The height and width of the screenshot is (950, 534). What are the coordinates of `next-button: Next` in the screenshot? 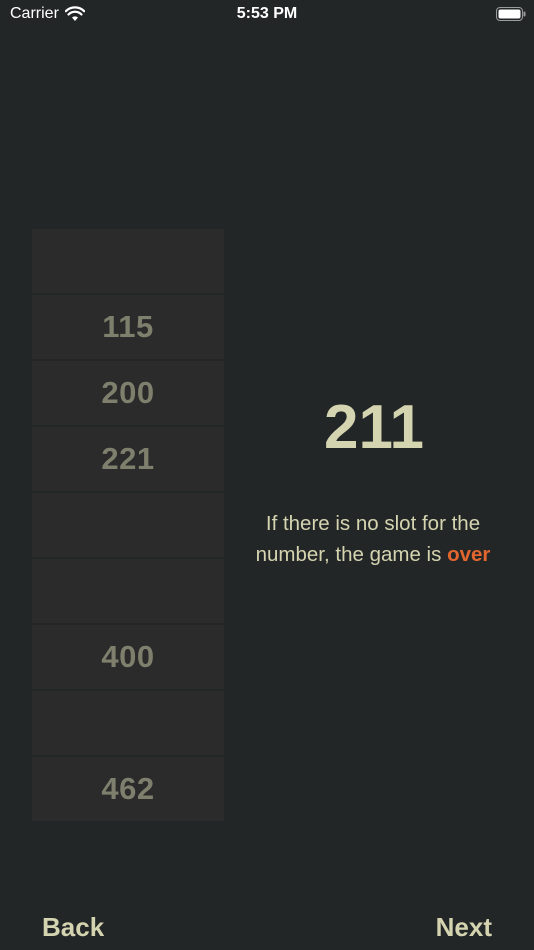 It's located at (464, 927).